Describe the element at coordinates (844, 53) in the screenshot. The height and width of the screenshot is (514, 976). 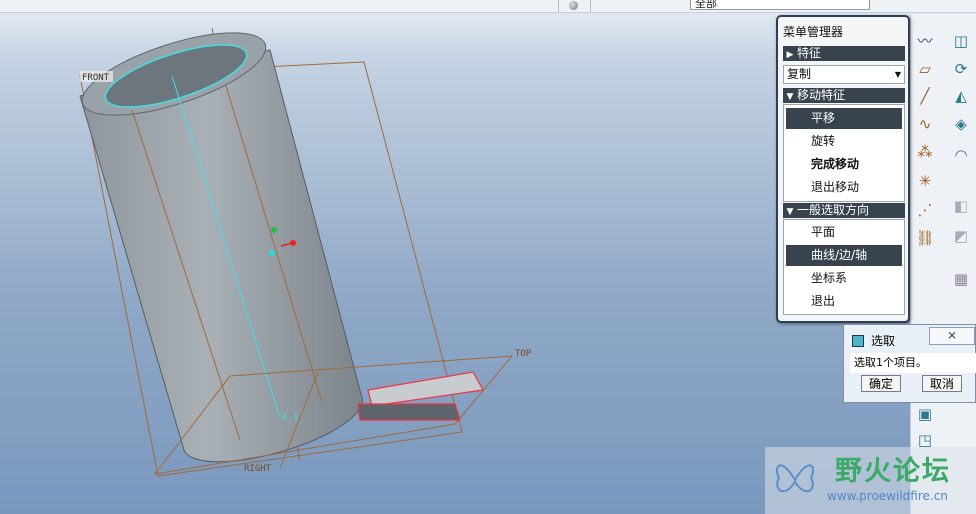
I see `section-feature: ▶ 特征` at that location.